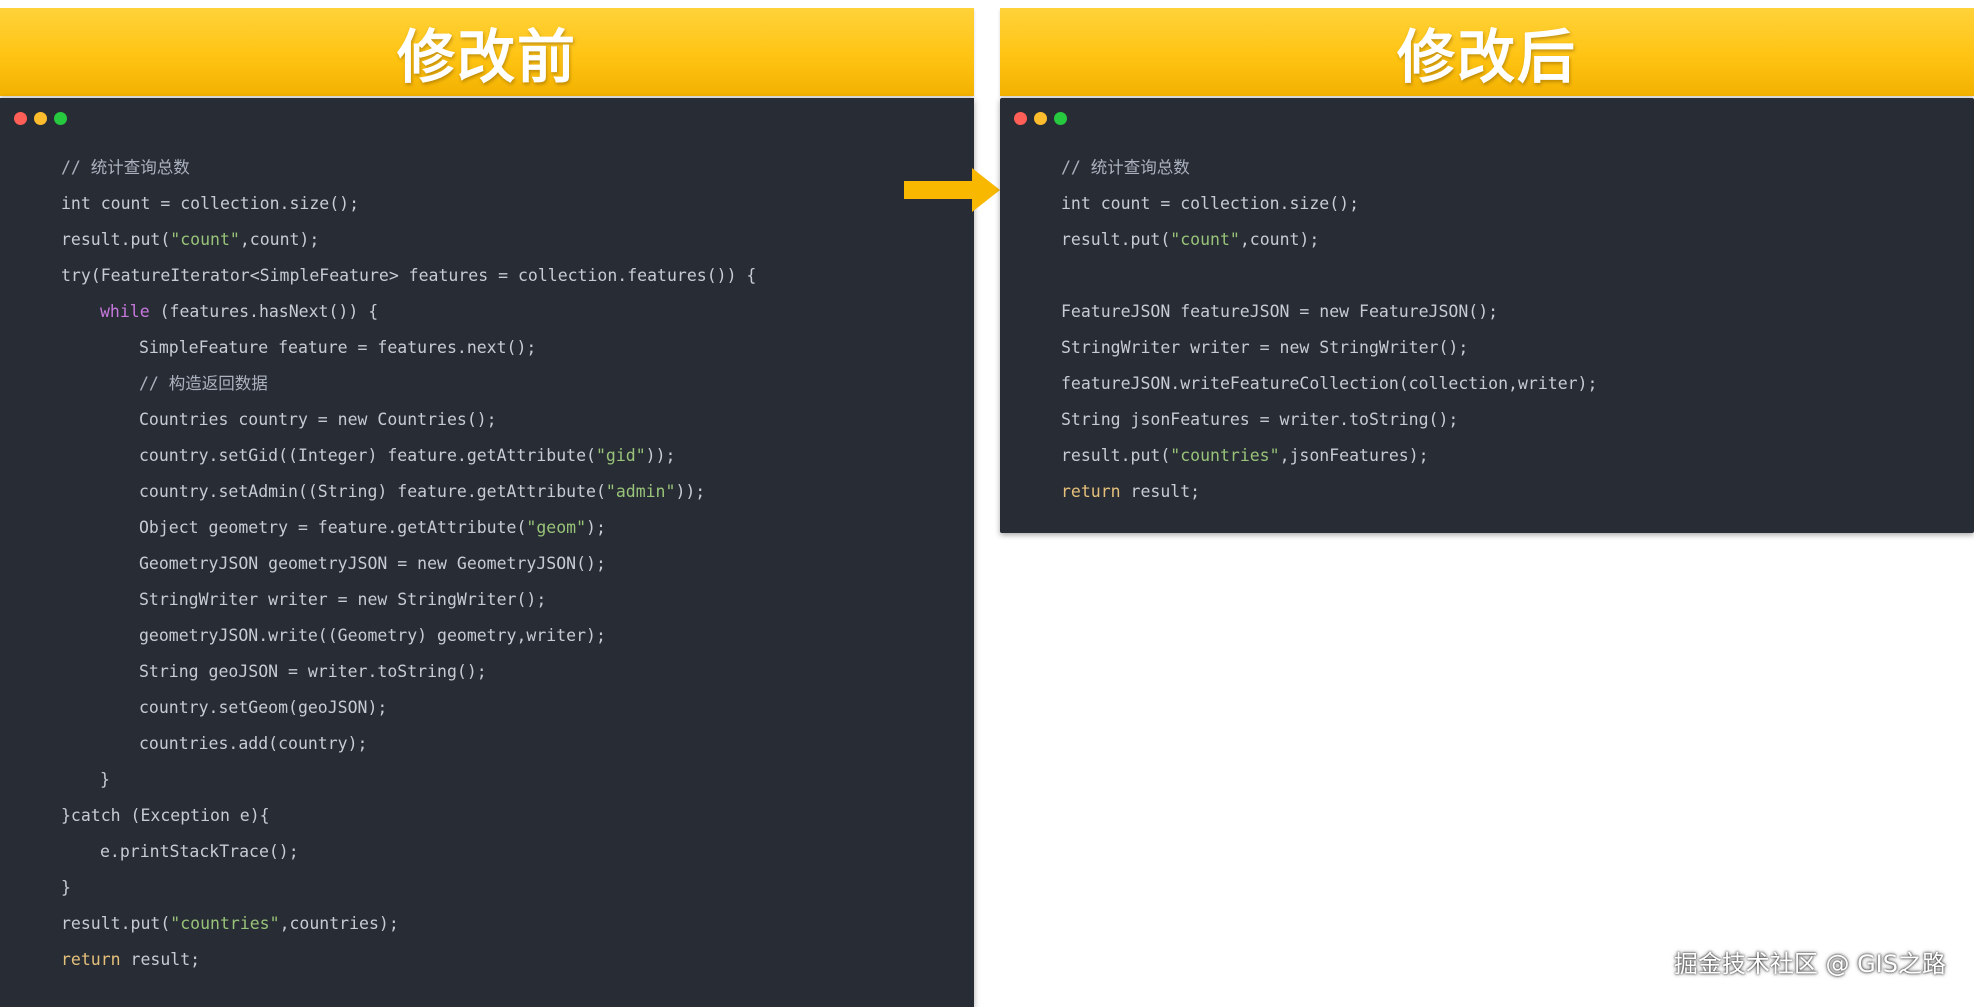 This screenshot has height=1007, width=1974. I want to click on code-token: "gid", so click(620, 455).